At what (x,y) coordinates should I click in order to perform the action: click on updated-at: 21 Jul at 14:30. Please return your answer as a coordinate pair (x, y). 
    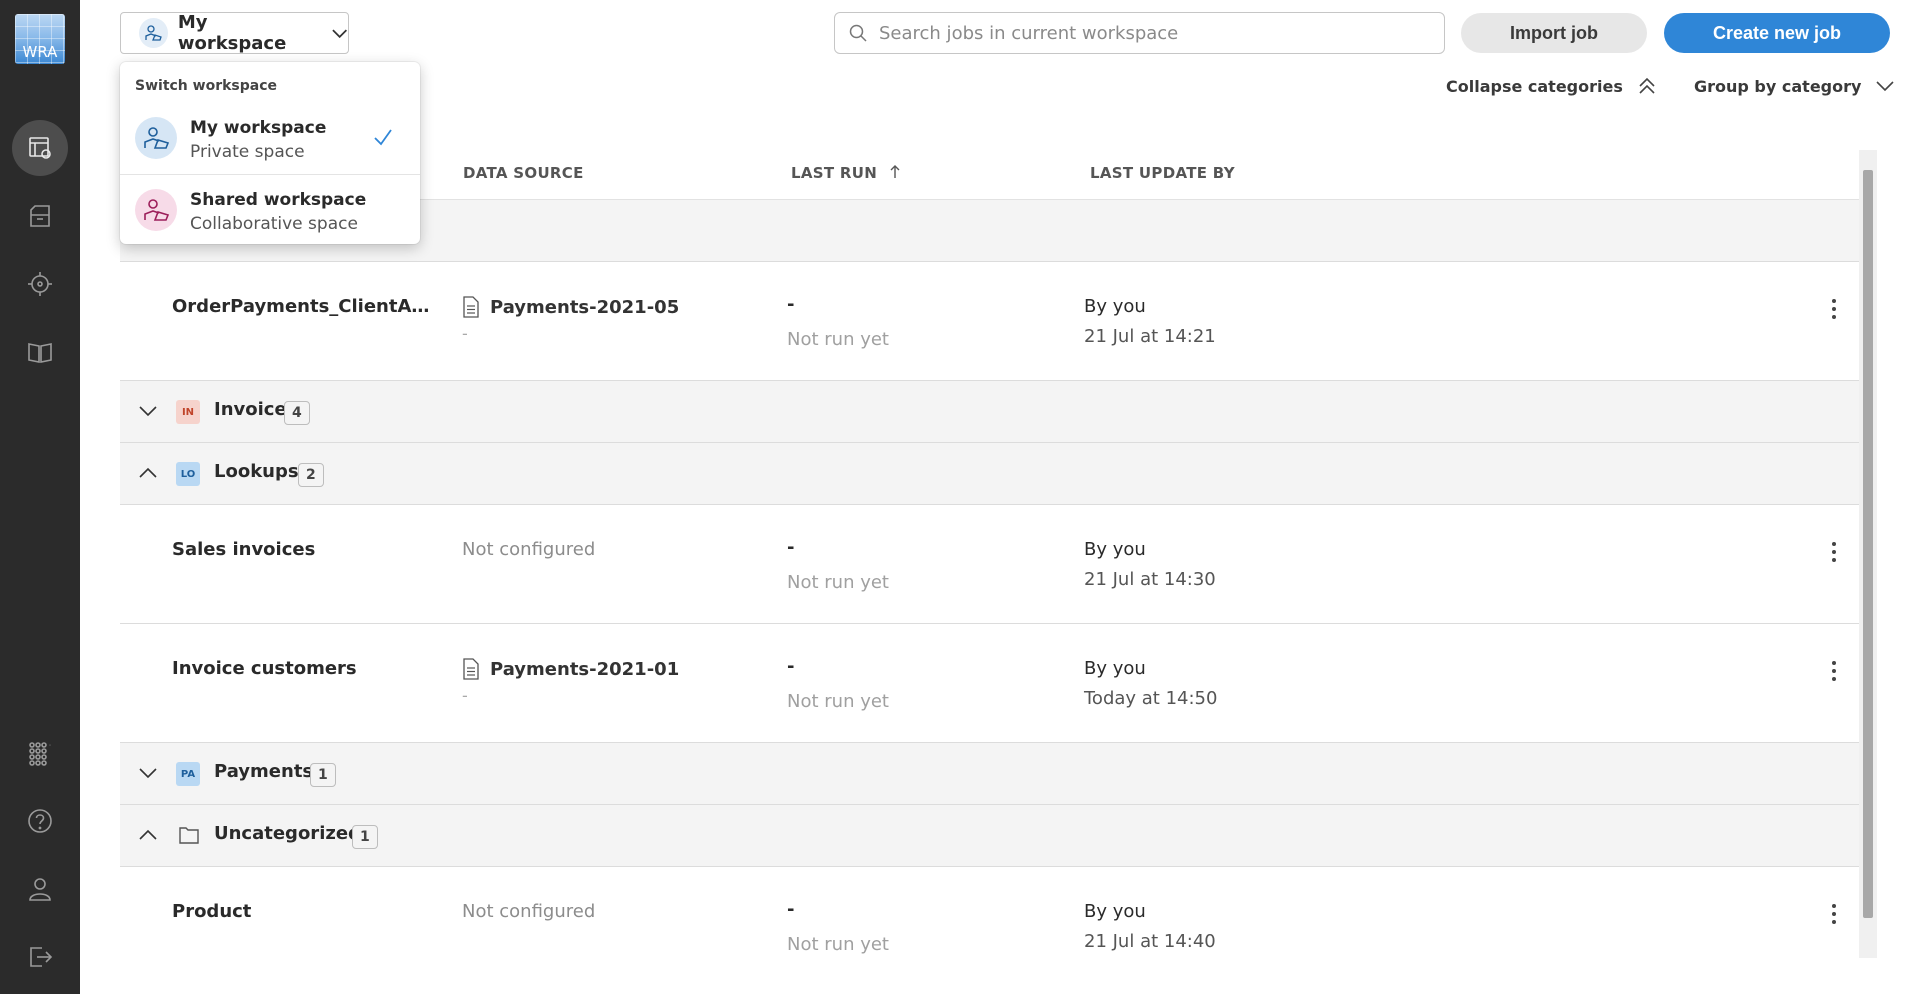
    Looking at the image, I should click on (1150, 579).